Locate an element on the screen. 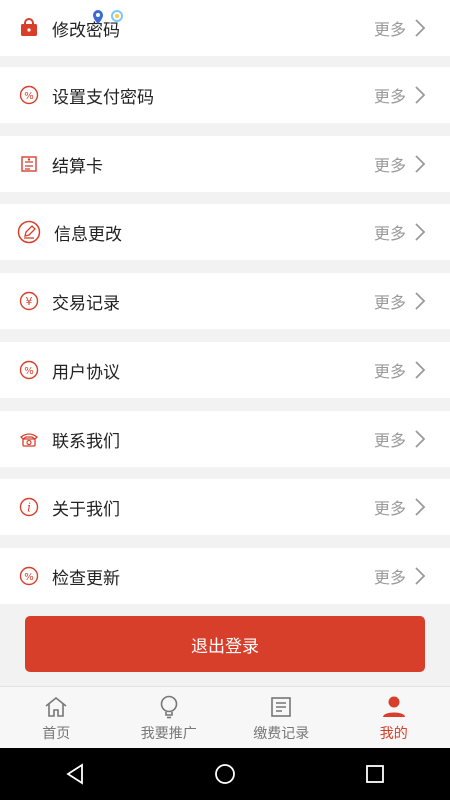 The width and height of the screenshot is (450, 800). telephone-icon is located at coordinates (29, 439).